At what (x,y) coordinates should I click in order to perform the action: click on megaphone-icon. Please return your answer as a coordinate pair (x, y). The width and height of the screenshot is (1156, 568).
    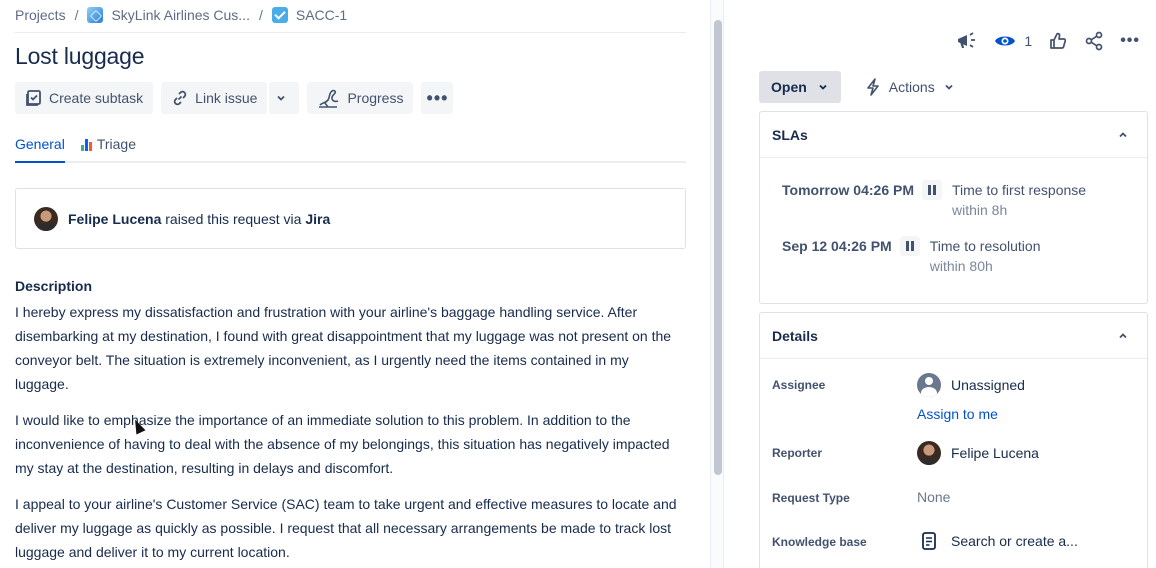
    Looking at the image, I should click on (967, 40).